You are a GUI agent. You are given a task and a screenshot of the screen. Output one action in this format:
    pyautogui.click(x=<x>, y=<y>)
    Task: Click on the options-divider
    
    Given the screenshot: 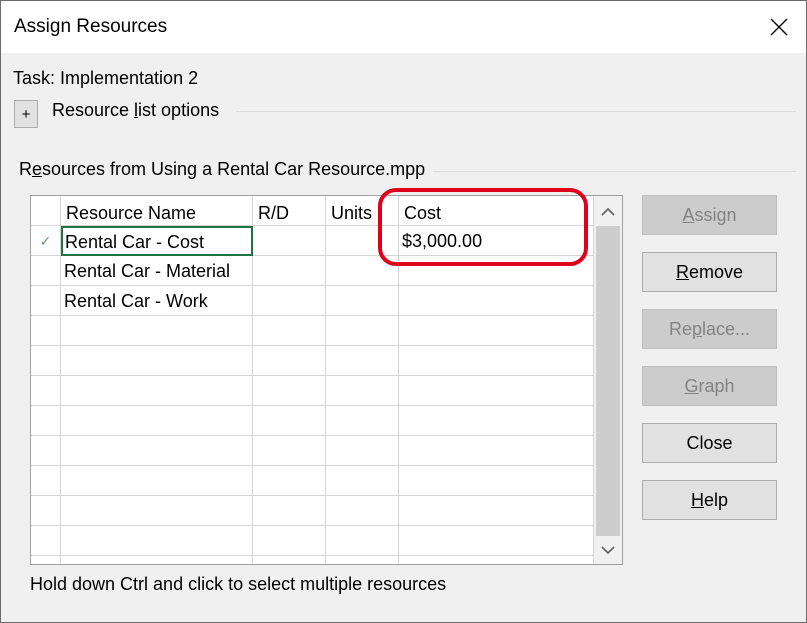 What is the action you would take?
    pyautogui.click(x=516, y=111)
    